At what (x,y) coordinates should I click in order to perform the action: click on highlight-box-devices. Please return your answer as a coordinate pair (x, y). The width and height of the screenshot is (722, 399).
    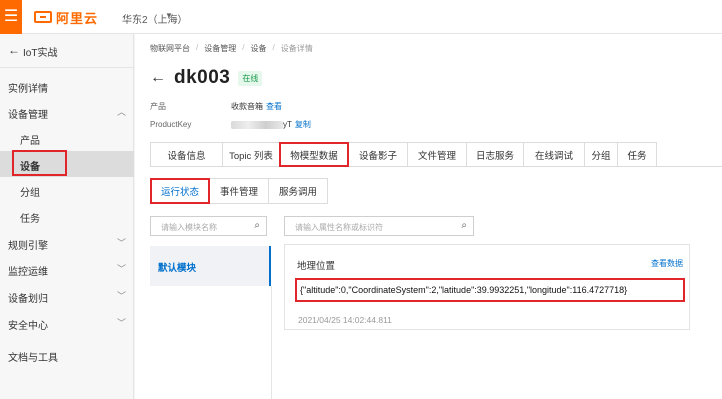
    Looking at the image, I should click on (39, 163).